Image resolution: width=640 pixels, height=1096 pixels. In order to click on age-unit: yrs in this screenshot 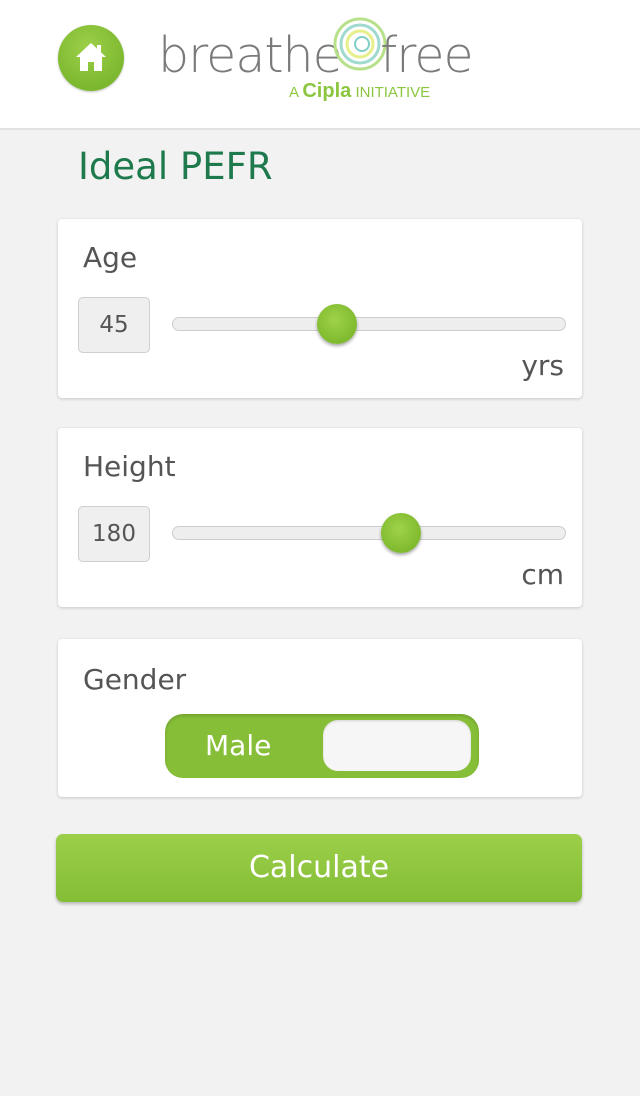, I will do `click(542, 365)`.